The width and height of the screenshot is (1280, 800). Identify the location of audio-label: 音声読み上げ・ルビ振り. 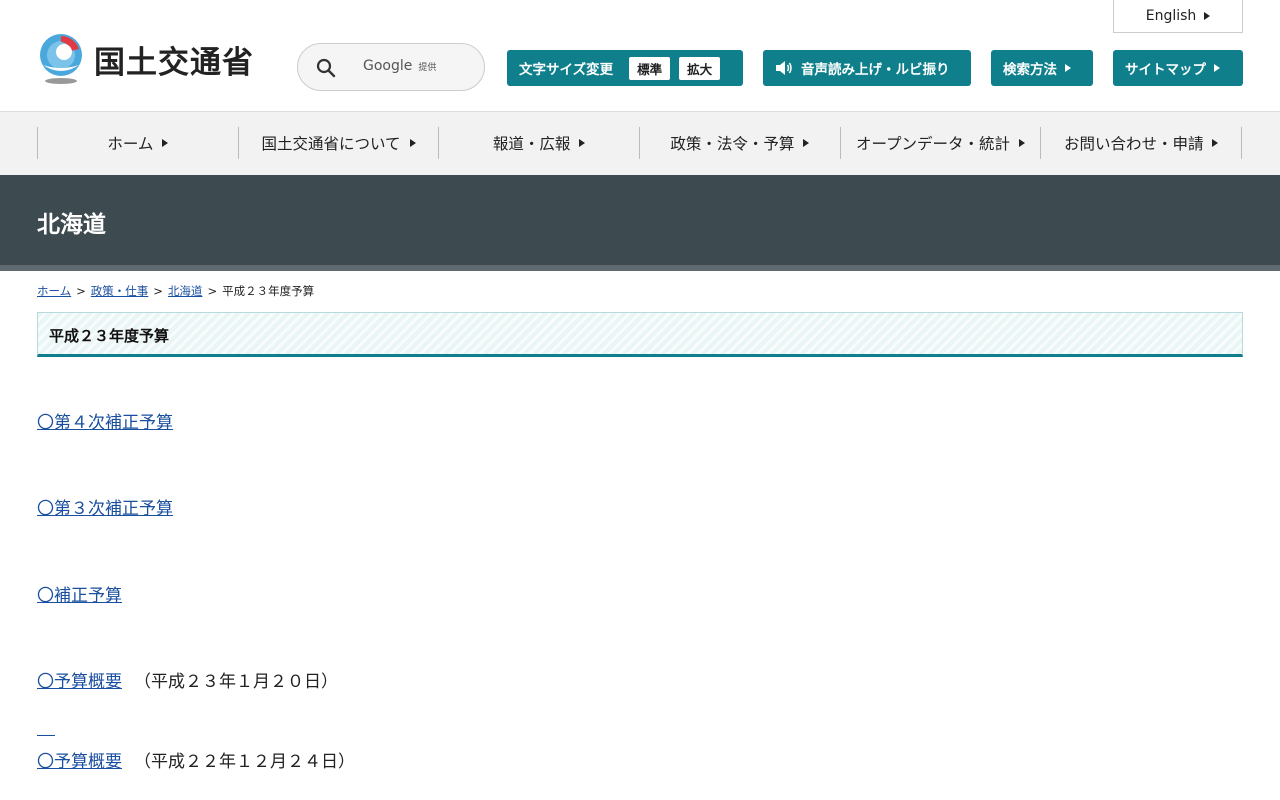
(875, 70).